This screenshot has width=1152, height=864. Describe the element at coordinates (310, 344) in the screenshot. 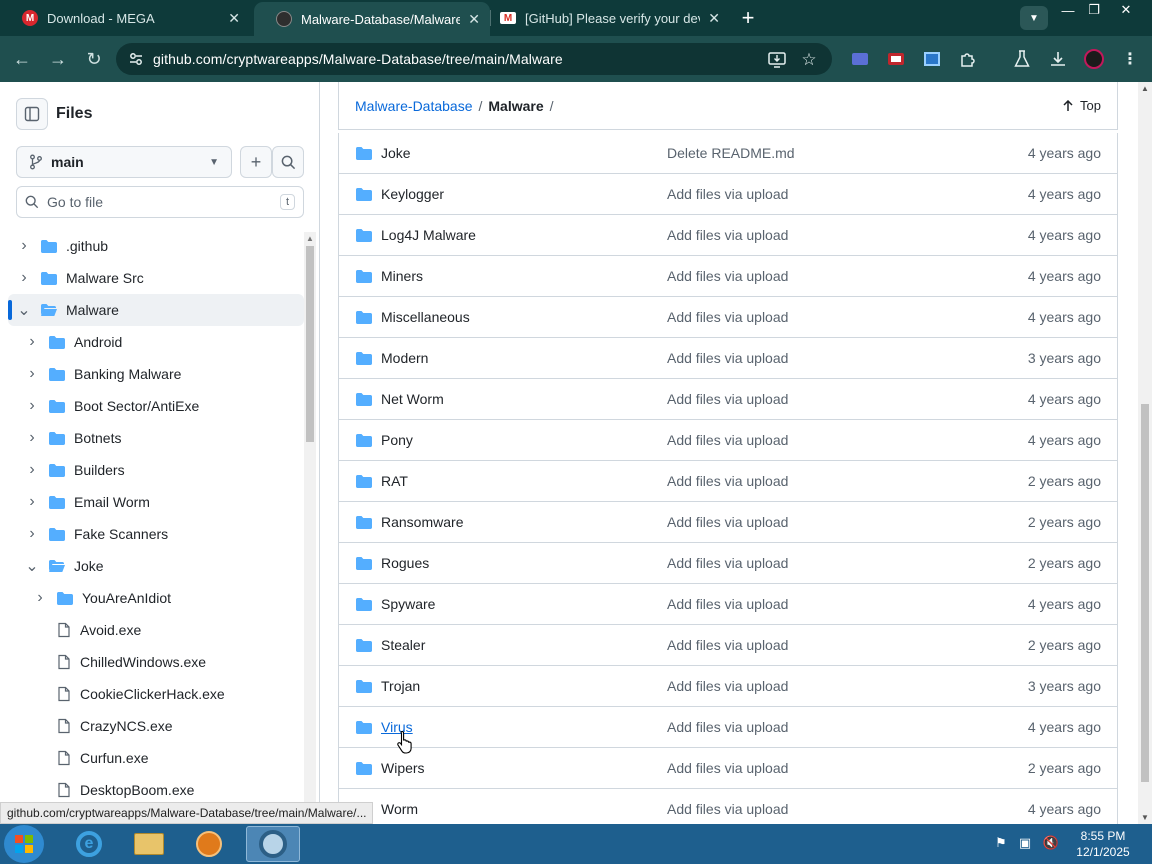

I see `scrollbar-thumb` at that location.